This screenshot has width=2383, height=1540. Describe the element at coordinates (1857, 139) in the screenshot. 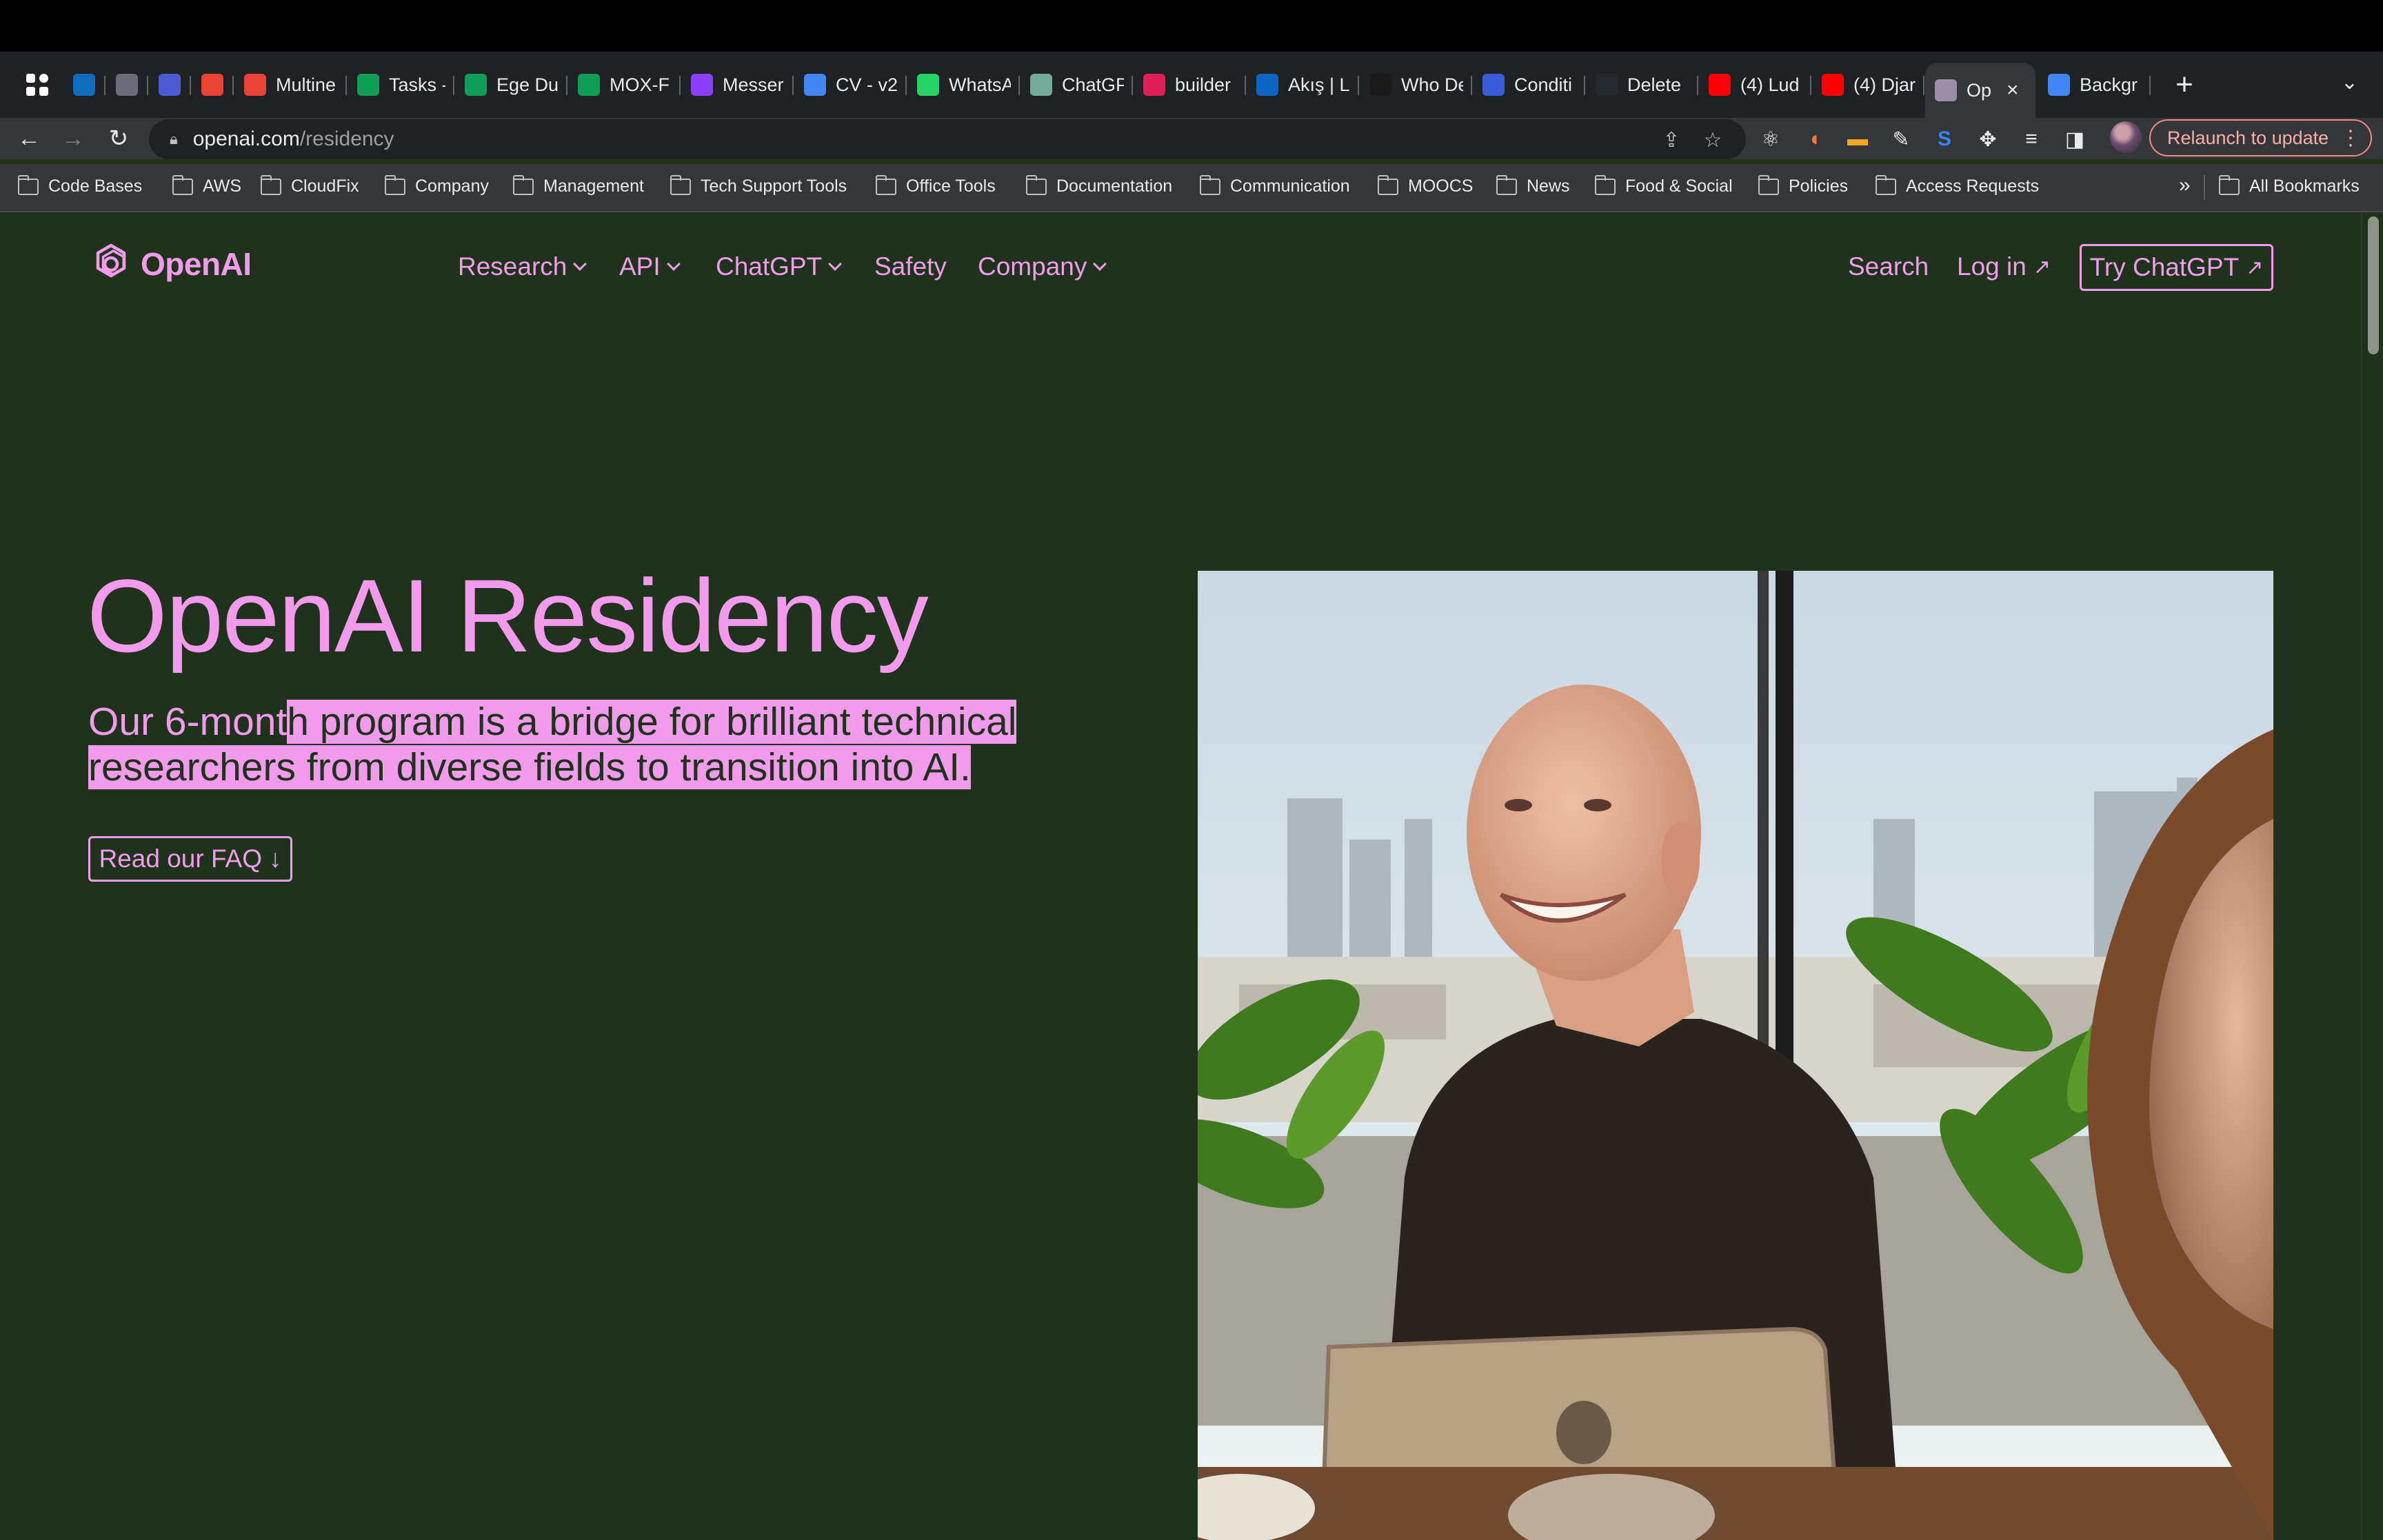

I see `extension-wallet-icon: ▬` at that location.